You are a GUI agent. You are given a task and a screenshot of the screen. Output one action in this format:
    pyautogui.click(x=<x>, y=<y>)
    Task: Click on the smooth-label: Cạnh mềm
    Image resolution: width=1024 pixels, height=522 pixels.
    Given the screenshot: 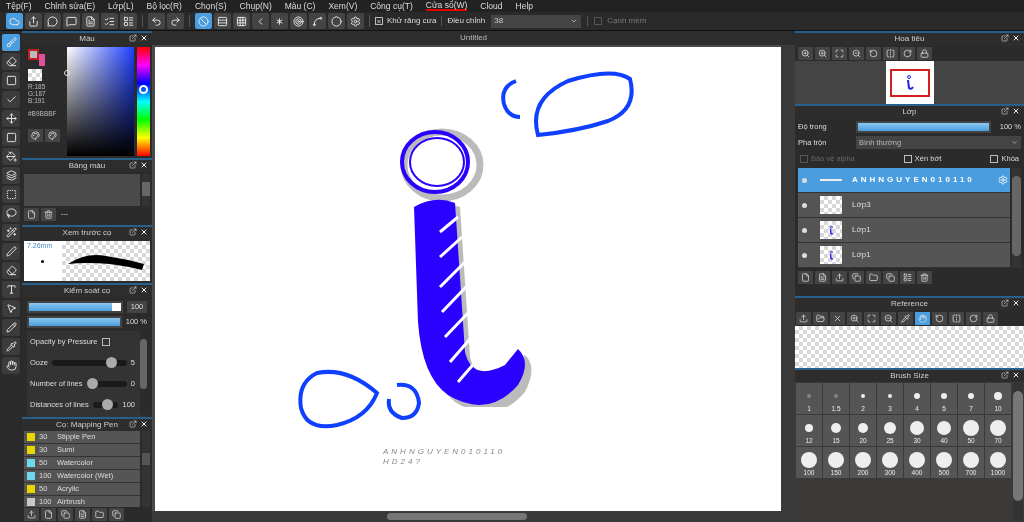 What is the action you would take?
    pyautogui.click(x=627, y=21)
    